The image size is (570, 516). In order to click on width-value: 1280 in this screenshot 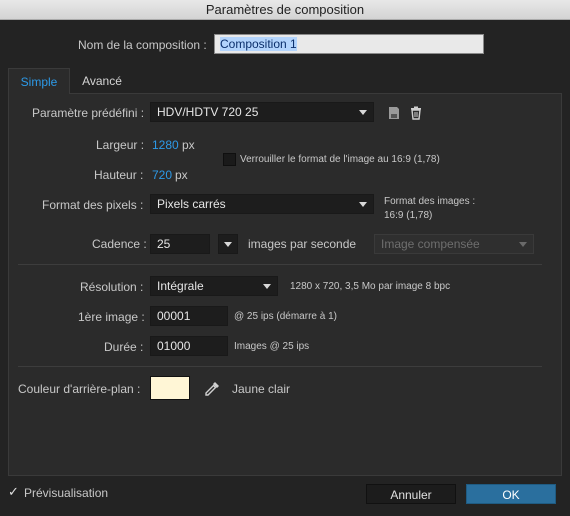, I will do `click(165, 145)`.